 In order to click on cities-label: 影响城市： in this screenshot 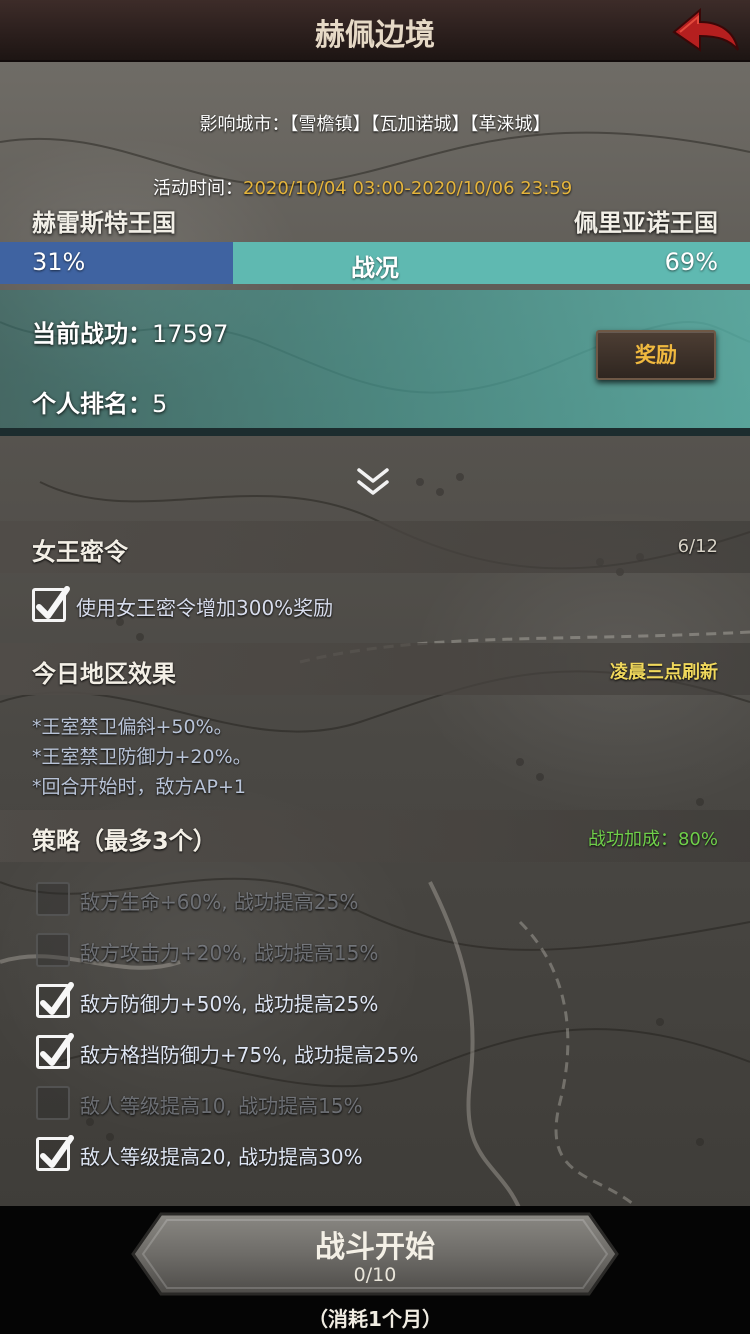, I will do `click(244, 124)`.